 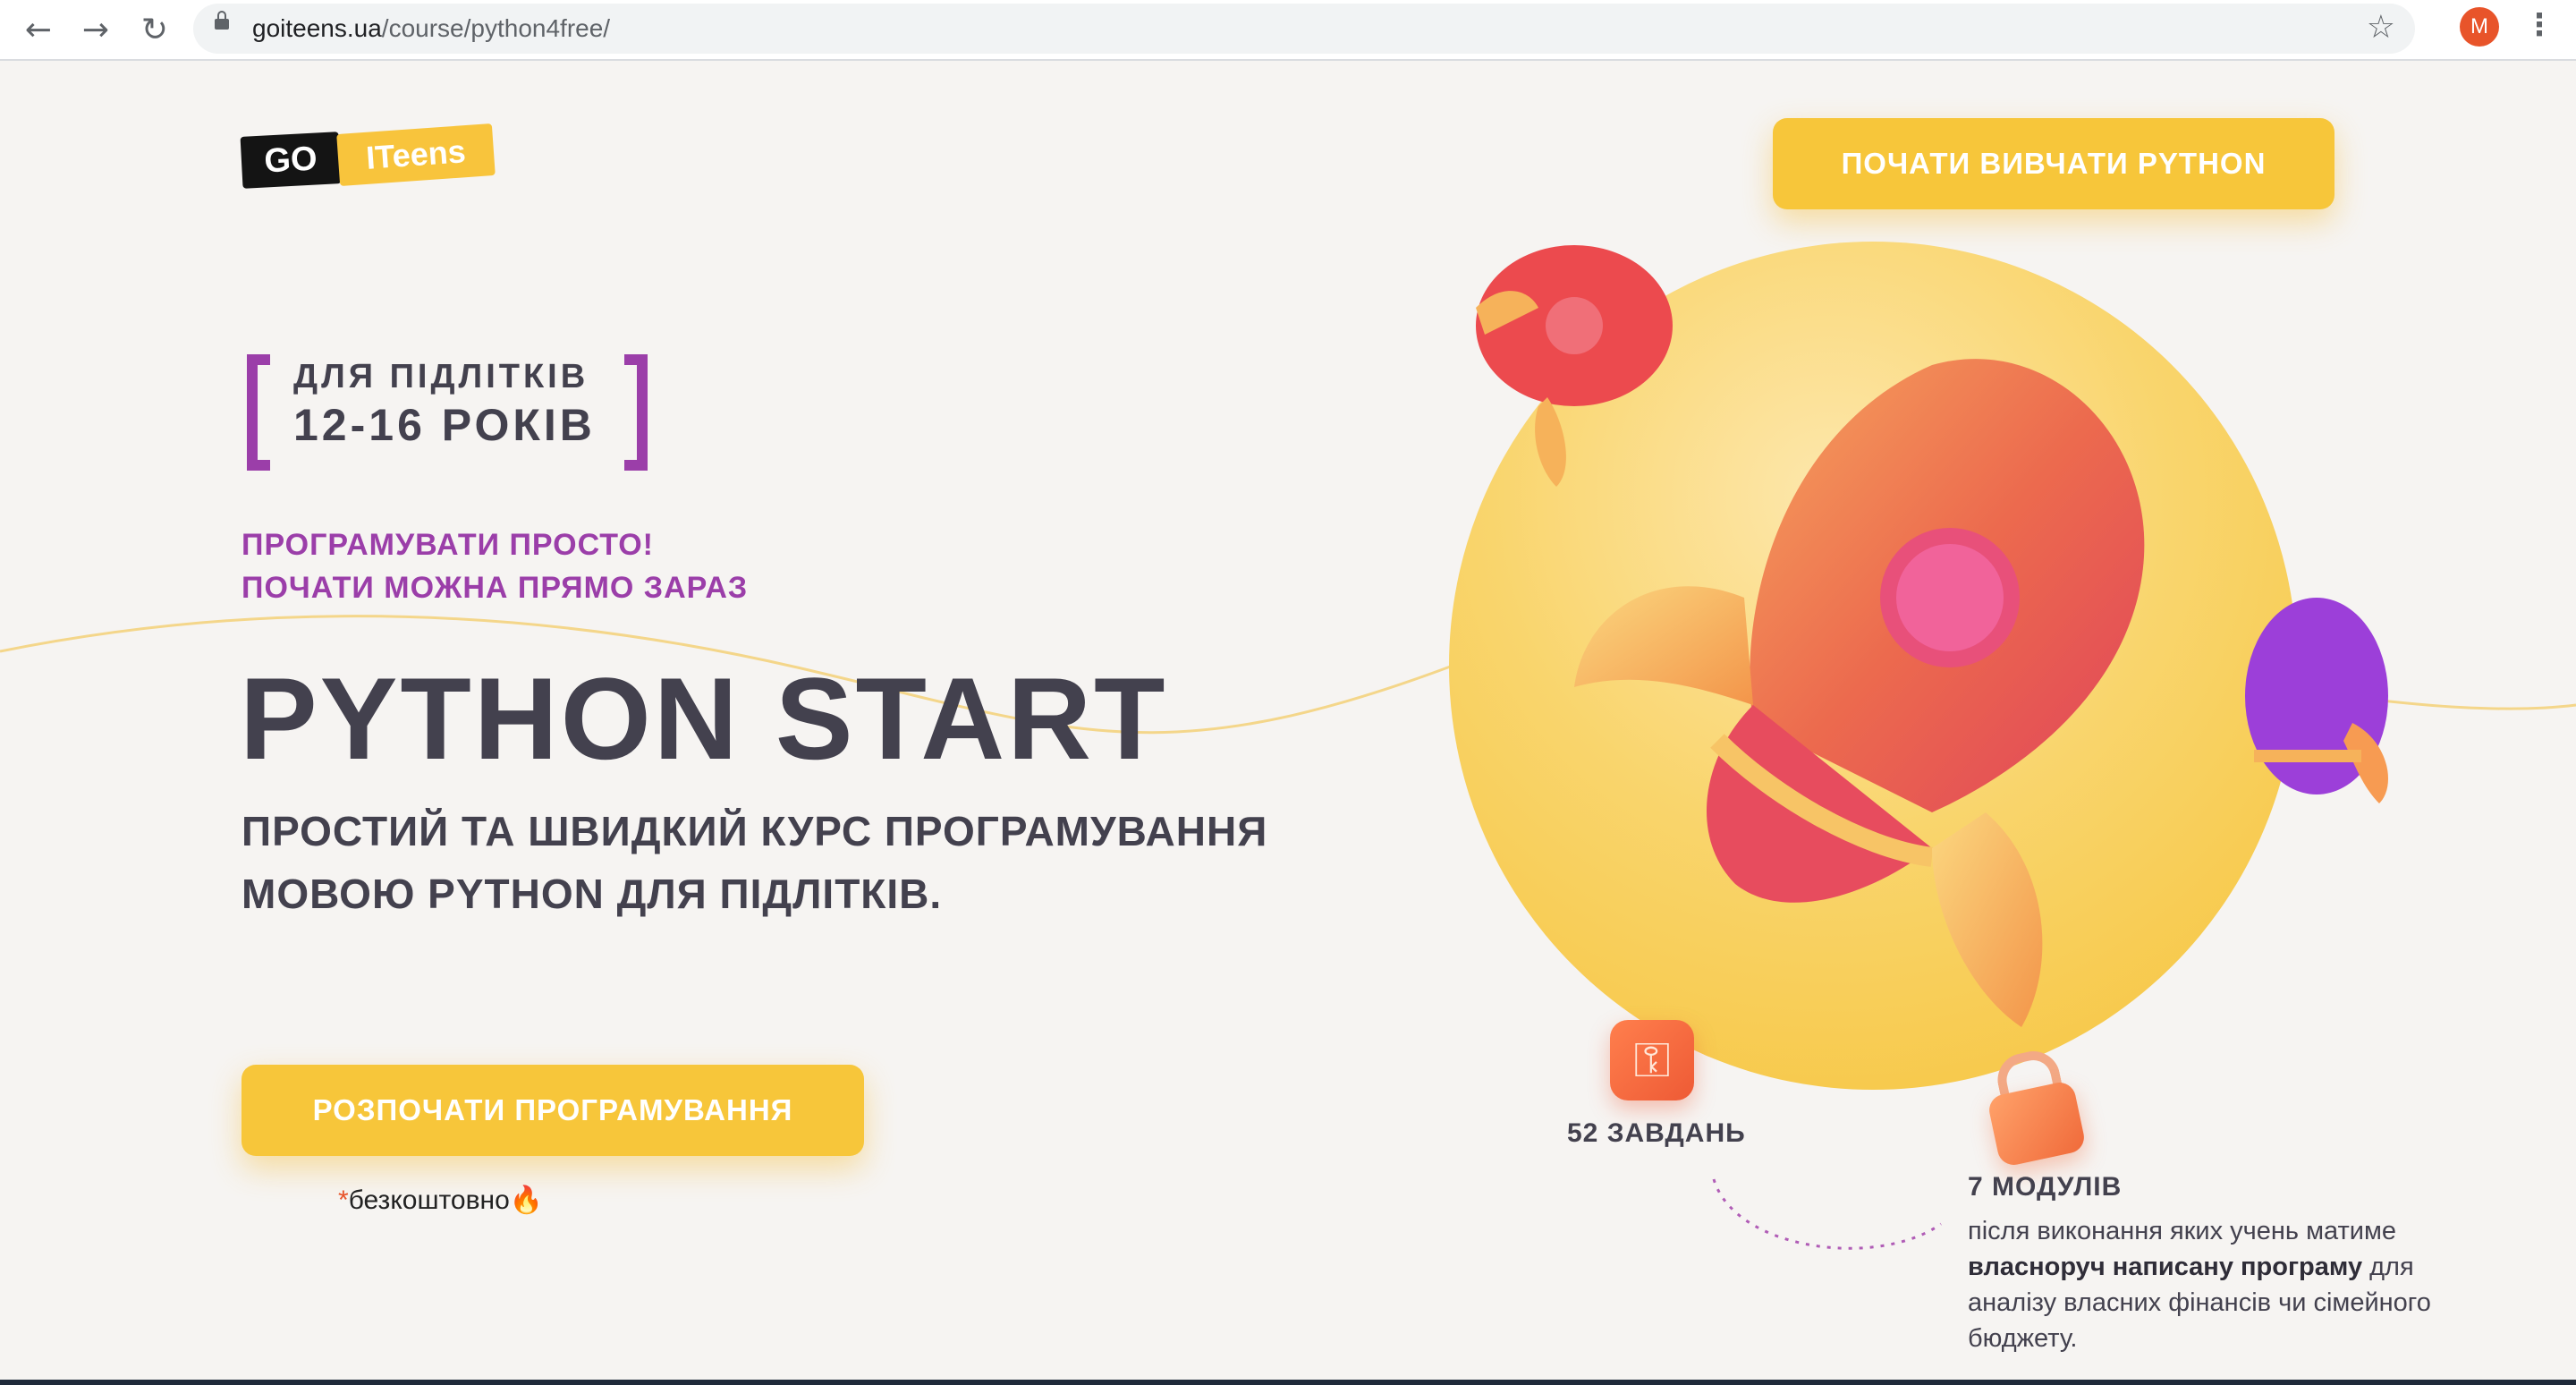 I want to click on bottom-divider, so click(x=1288, y=1382).